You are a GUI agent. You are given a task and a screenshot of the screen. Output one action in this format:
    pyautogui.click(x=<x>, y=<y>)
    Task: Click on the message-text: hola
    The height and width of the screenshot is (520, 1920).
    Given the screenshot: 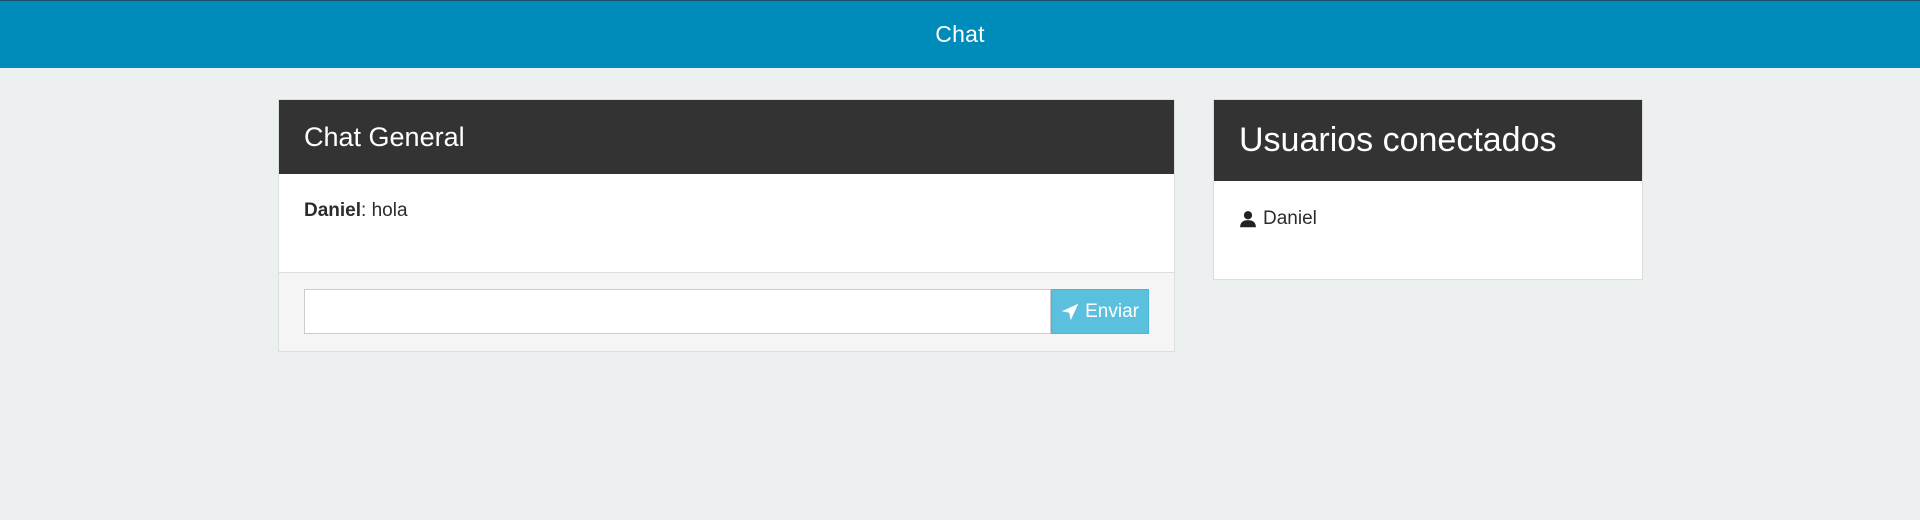 What is the action you would take?
    pyautogui.click(x=387, y=210)
    